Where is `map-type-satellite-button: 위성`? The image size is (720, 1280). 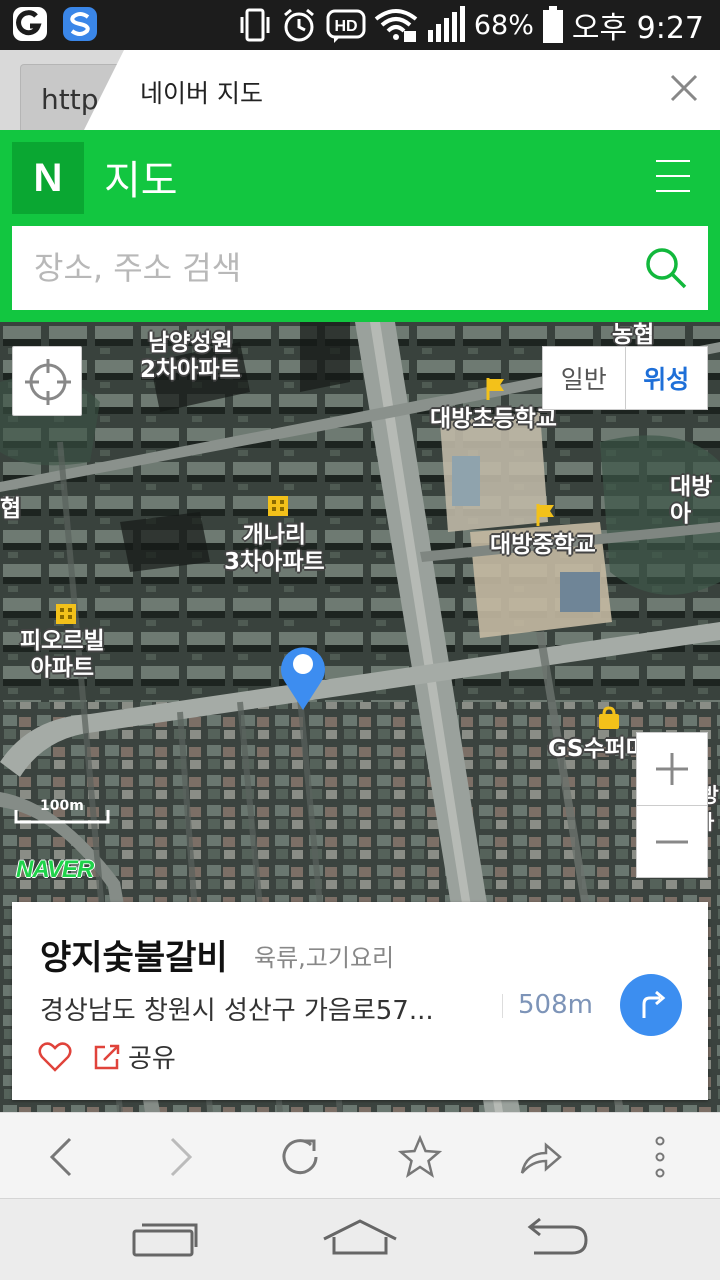
map-type-satellite-button: 위성 is located at coordinates (667, 378).